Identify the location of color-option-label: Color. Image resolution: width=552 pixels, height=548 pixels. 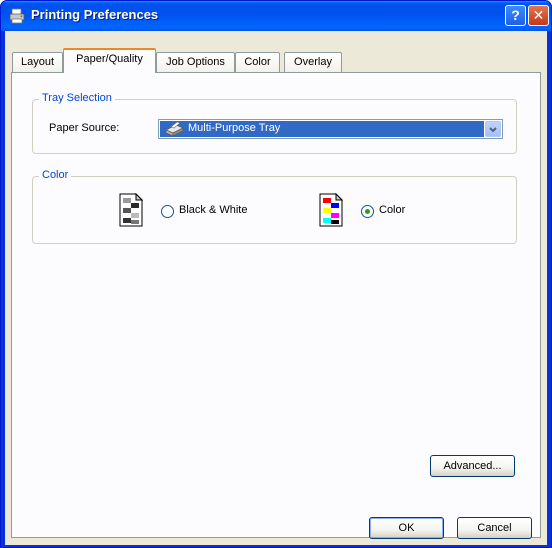
(392, 210).